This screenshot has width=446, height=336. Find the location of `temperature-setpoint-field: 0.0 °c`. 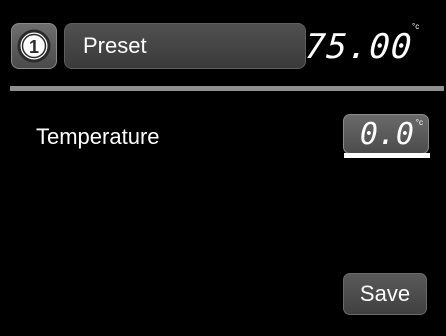

temperature-setpoint-field: 0.0 °c is located at coordinates (386, 134).